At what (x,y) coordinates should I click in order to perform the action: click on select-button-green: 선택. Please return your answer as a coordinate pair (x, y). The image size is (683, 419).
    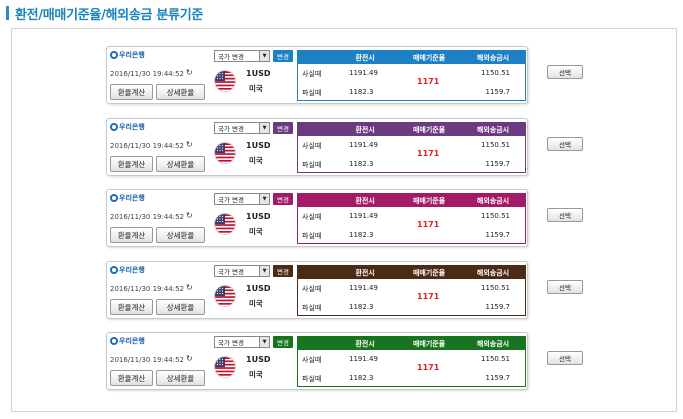
    Looking at the image, I should click on (565, 358).